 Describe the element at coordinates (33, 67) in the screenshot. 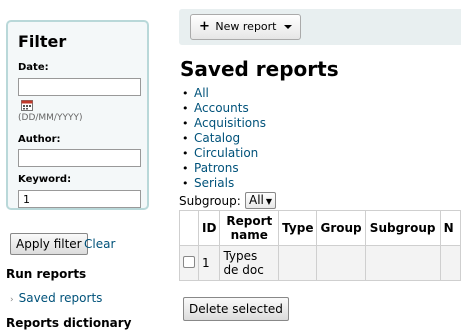

I see `date-label: Date:` at that location.